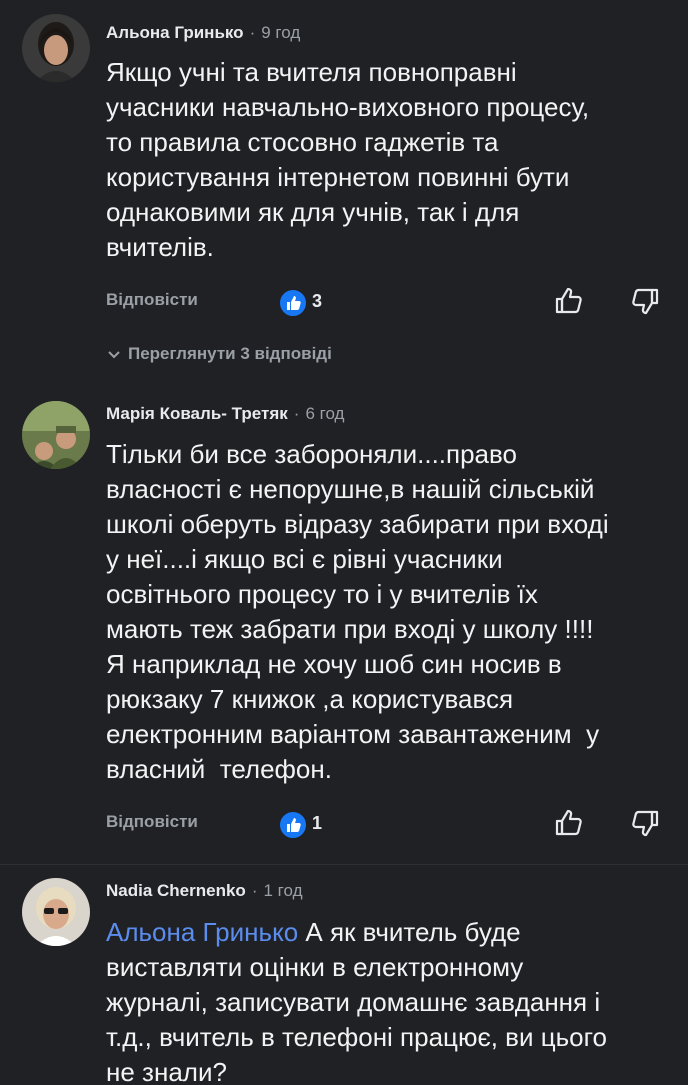 This screenshot has height=1085, width=688. I want to click on chevron-down-icon, so click(114, 354).